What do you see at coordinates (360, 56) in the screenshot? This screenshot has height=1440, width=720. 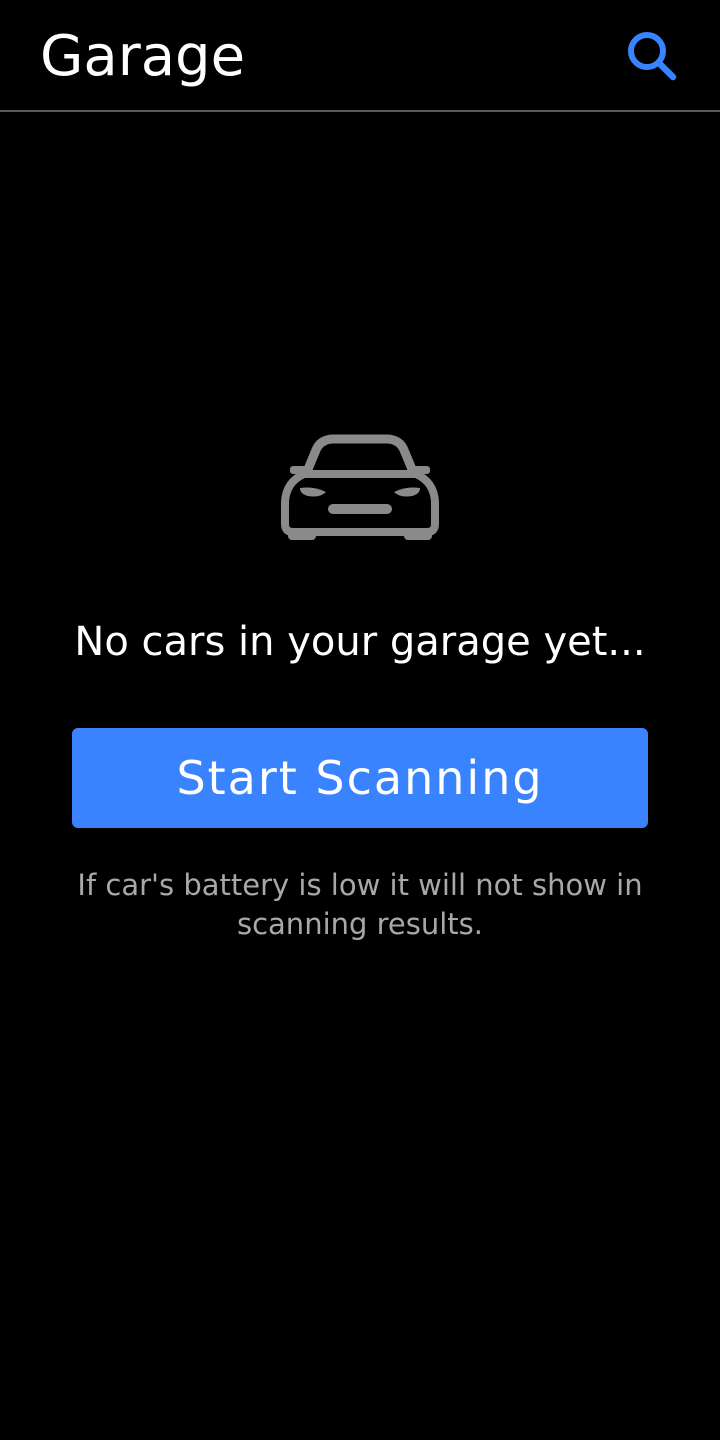 I see `app-bar: Garage` at bounding box center [360, 56].